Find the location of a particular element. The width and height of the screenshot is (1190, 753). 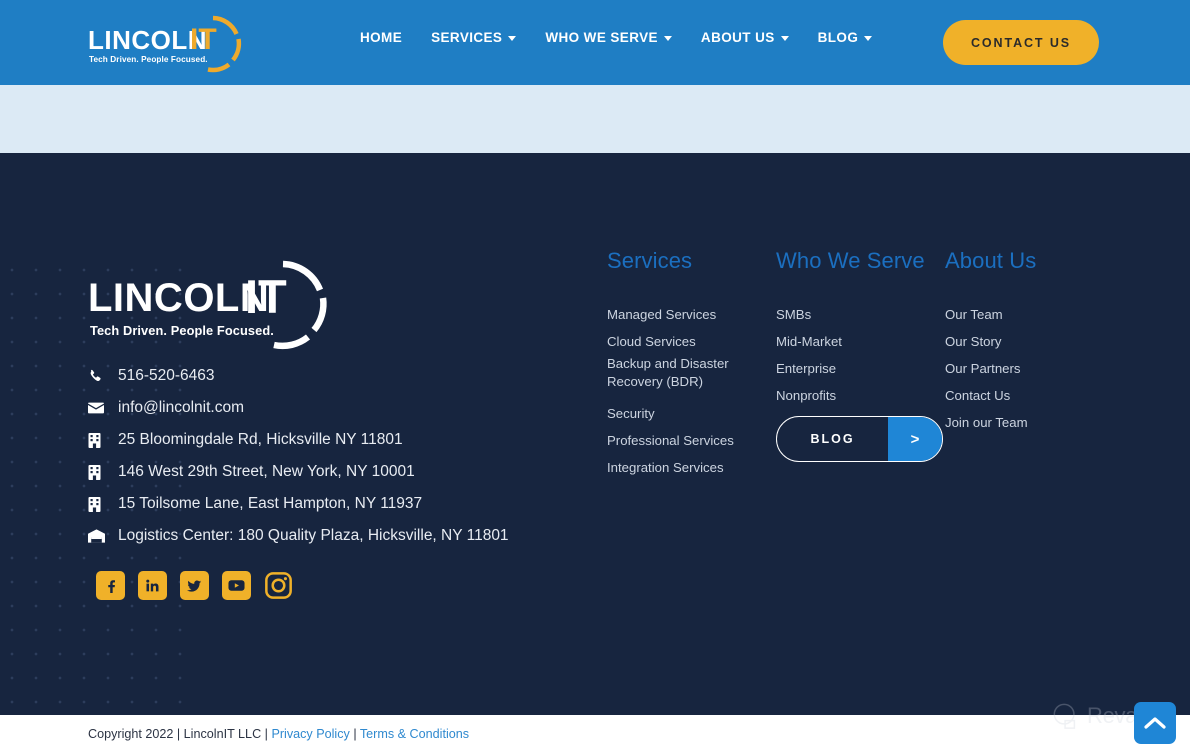

nav-item-about-us: ABOUT US is located at coordinates (745, 37).